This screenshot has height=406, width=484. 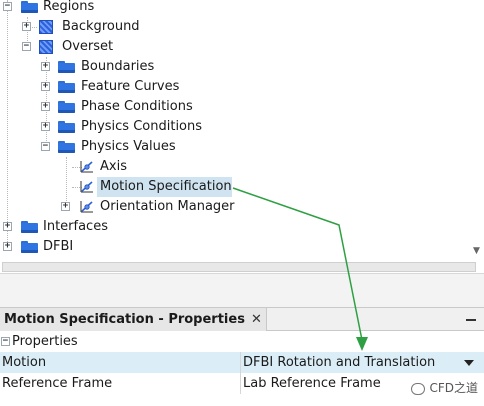 I want to click on property-name: Motion, so click(x=24, y=362).